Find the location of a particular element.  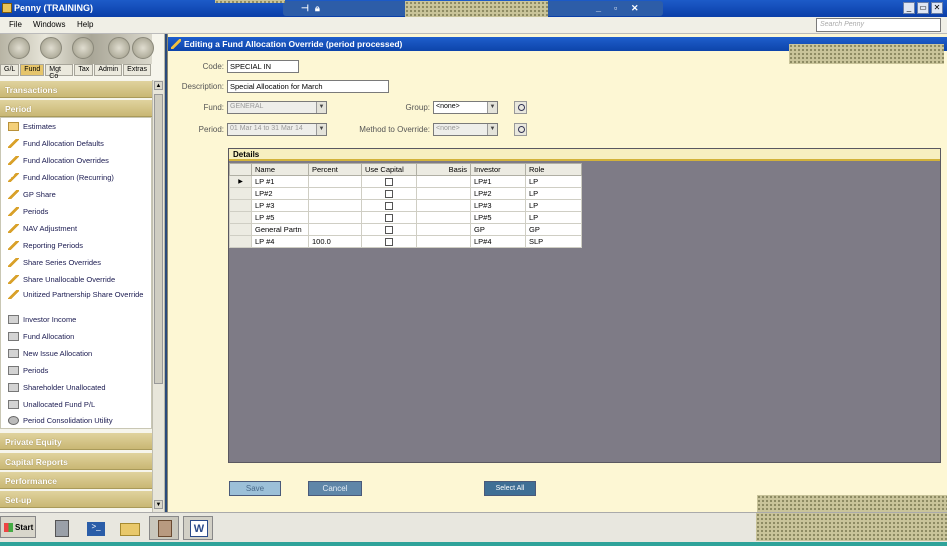

current-row-indicator-icon: ▶ is located at coordinates (240, 181).